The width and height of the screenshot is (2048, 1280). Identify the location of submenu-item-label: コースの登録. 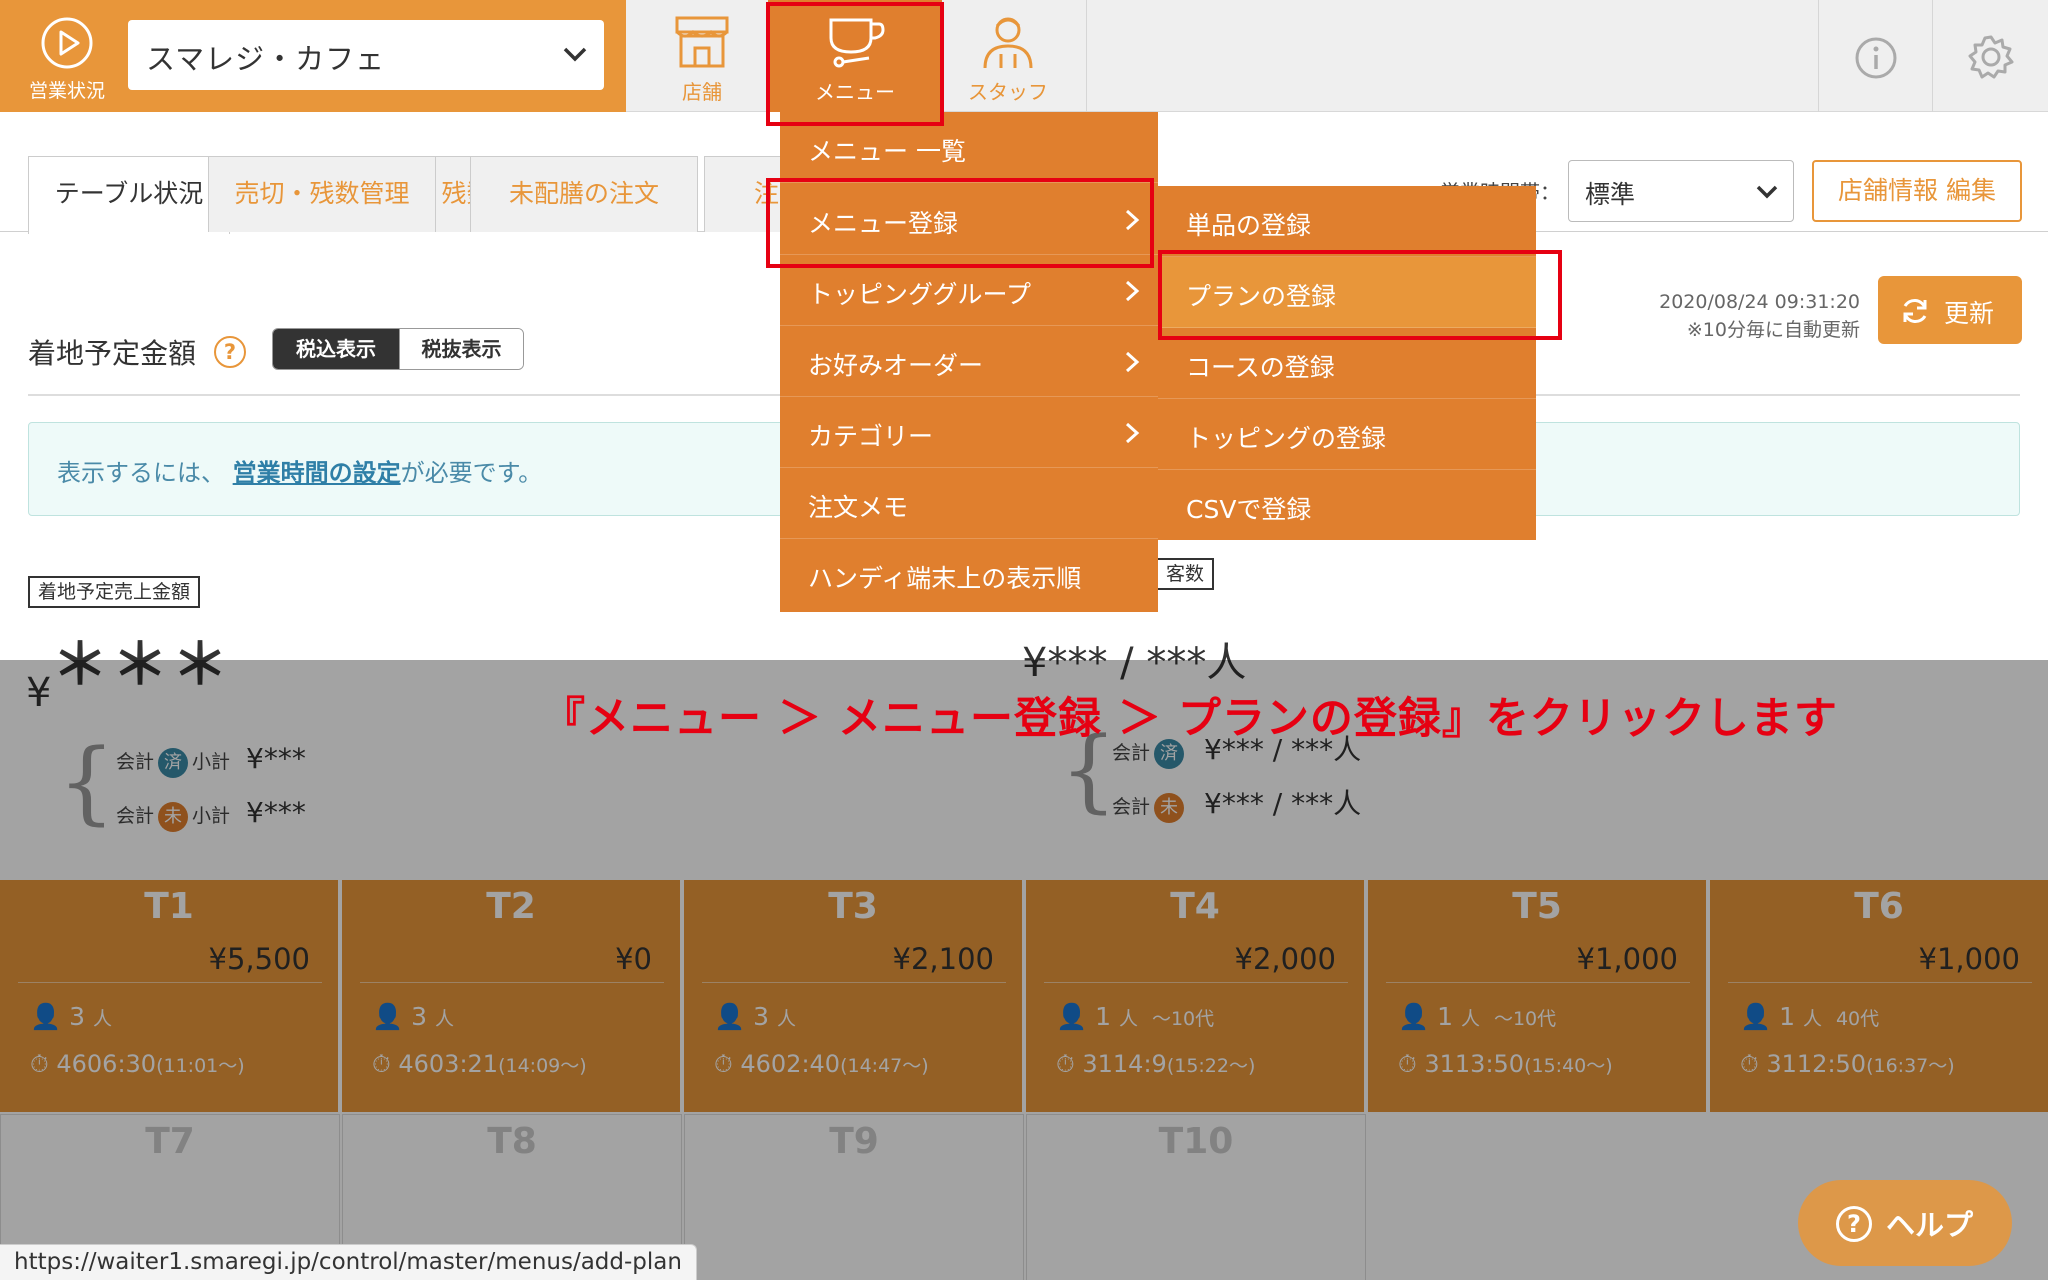
(1260, 367).